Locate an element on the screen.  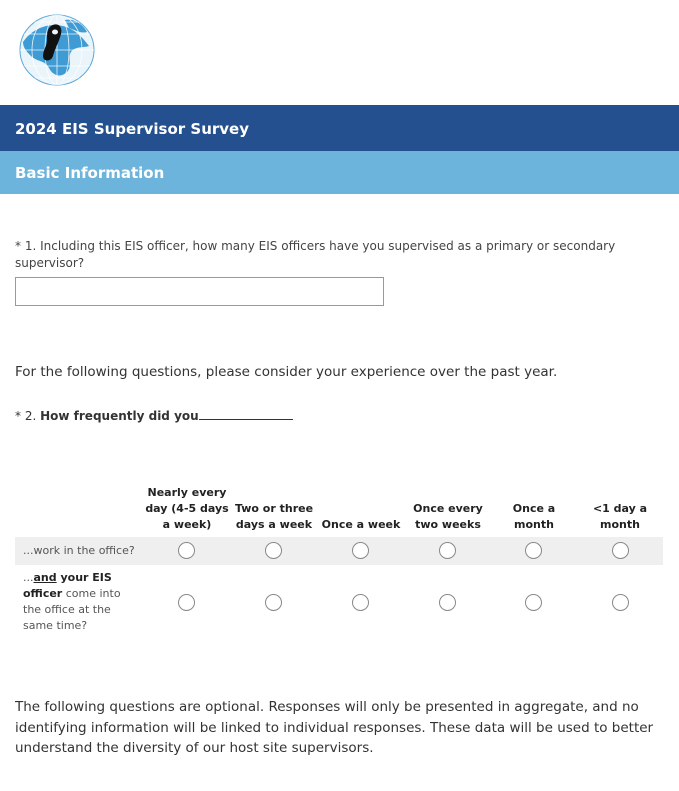
question-number: 1. is located at coordinates (30, 246).